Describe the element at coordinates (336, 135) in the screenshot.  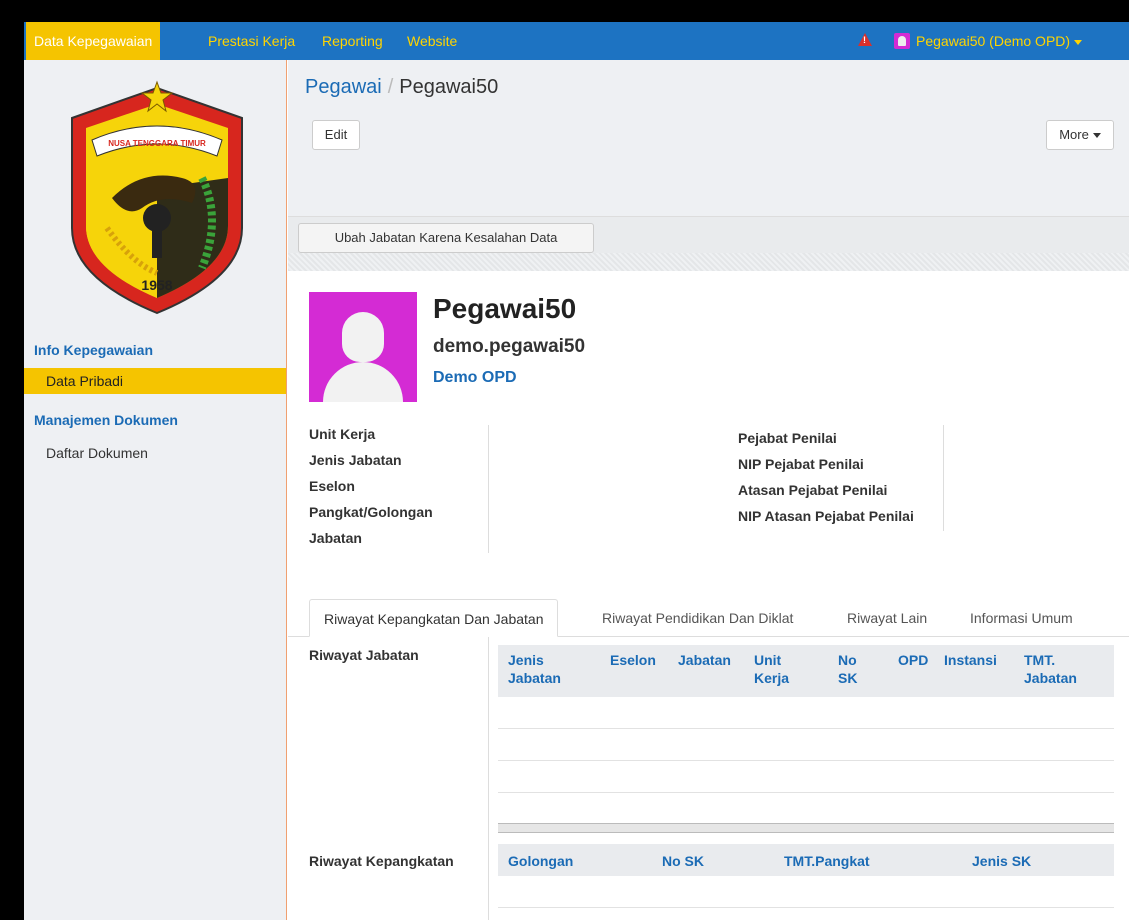
I see `edit-button: Edit` at that location.